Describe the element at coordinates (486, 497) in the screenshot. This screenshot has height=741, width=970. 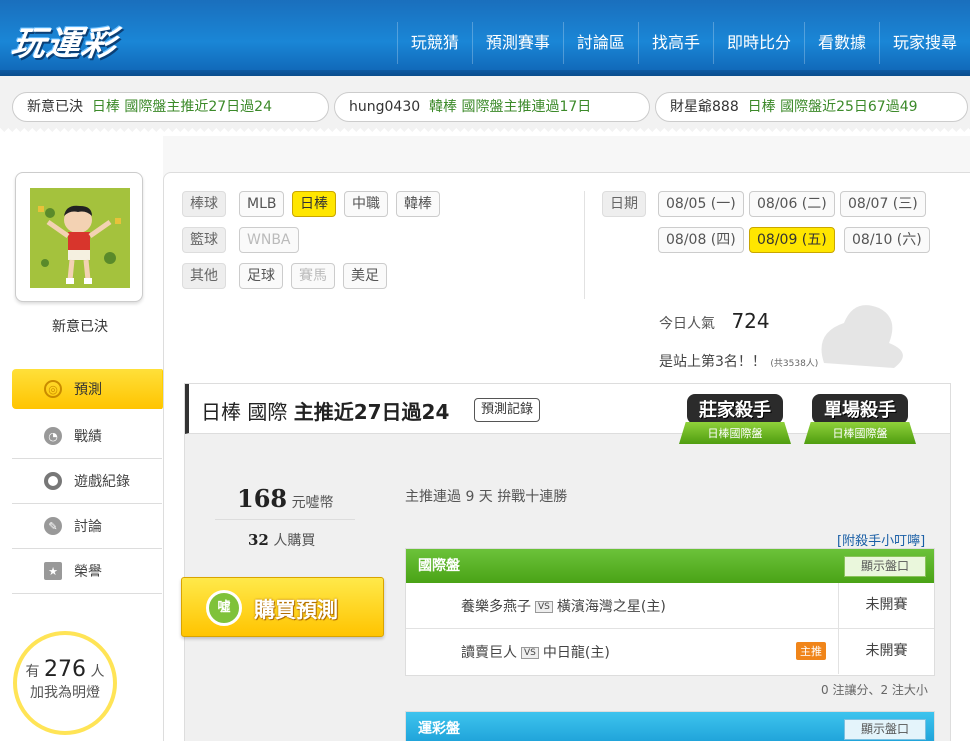
I see `streak-text: 主推連過 9 天 拚戰十連勝` at that location.